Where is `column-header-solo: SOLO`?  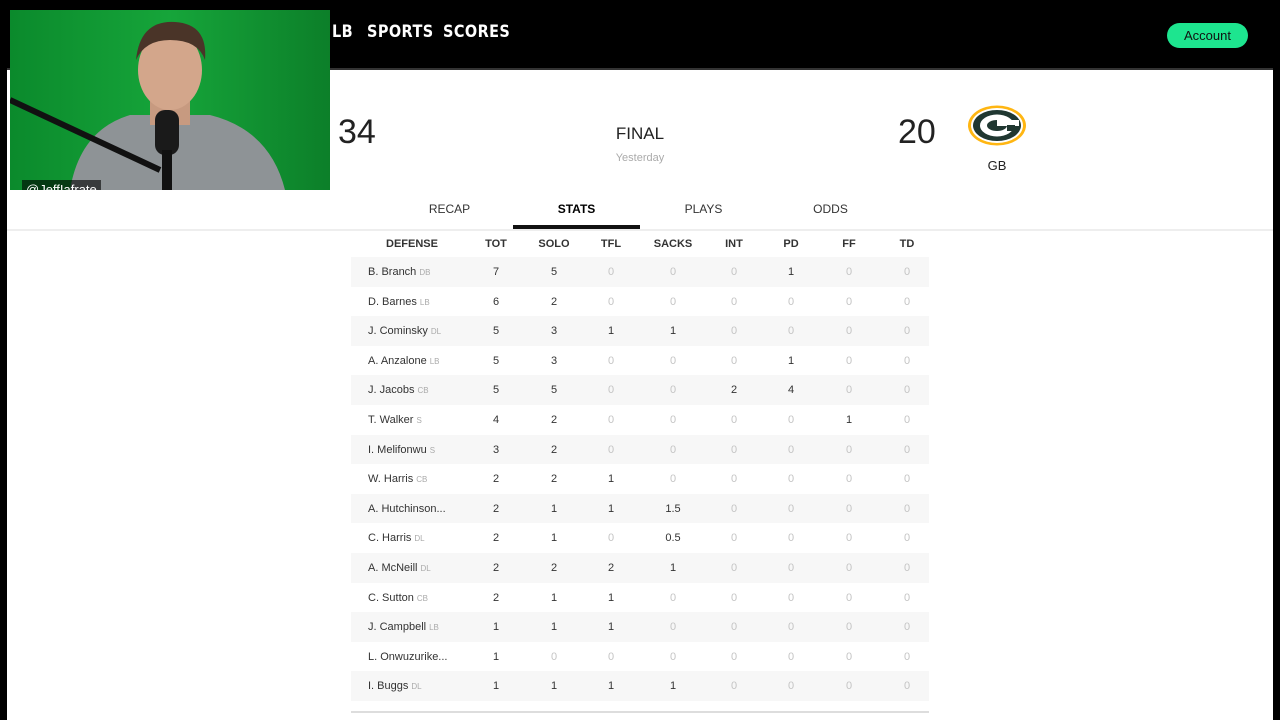 column-header-solo: SOLO is located at coordinates (554, 244).